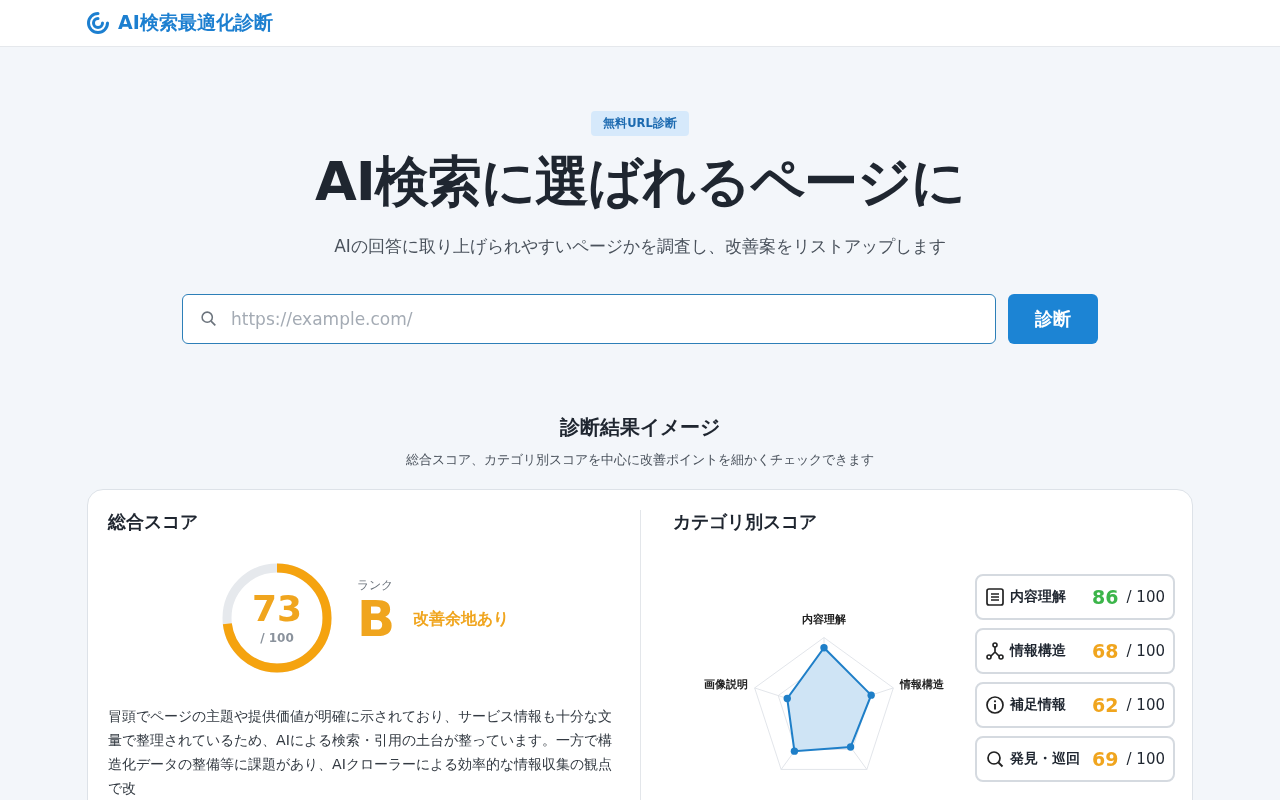  Describe the element at coordinates (1045, 758) in the screenshot. I see `category-name: 発見・巡回` at that location.